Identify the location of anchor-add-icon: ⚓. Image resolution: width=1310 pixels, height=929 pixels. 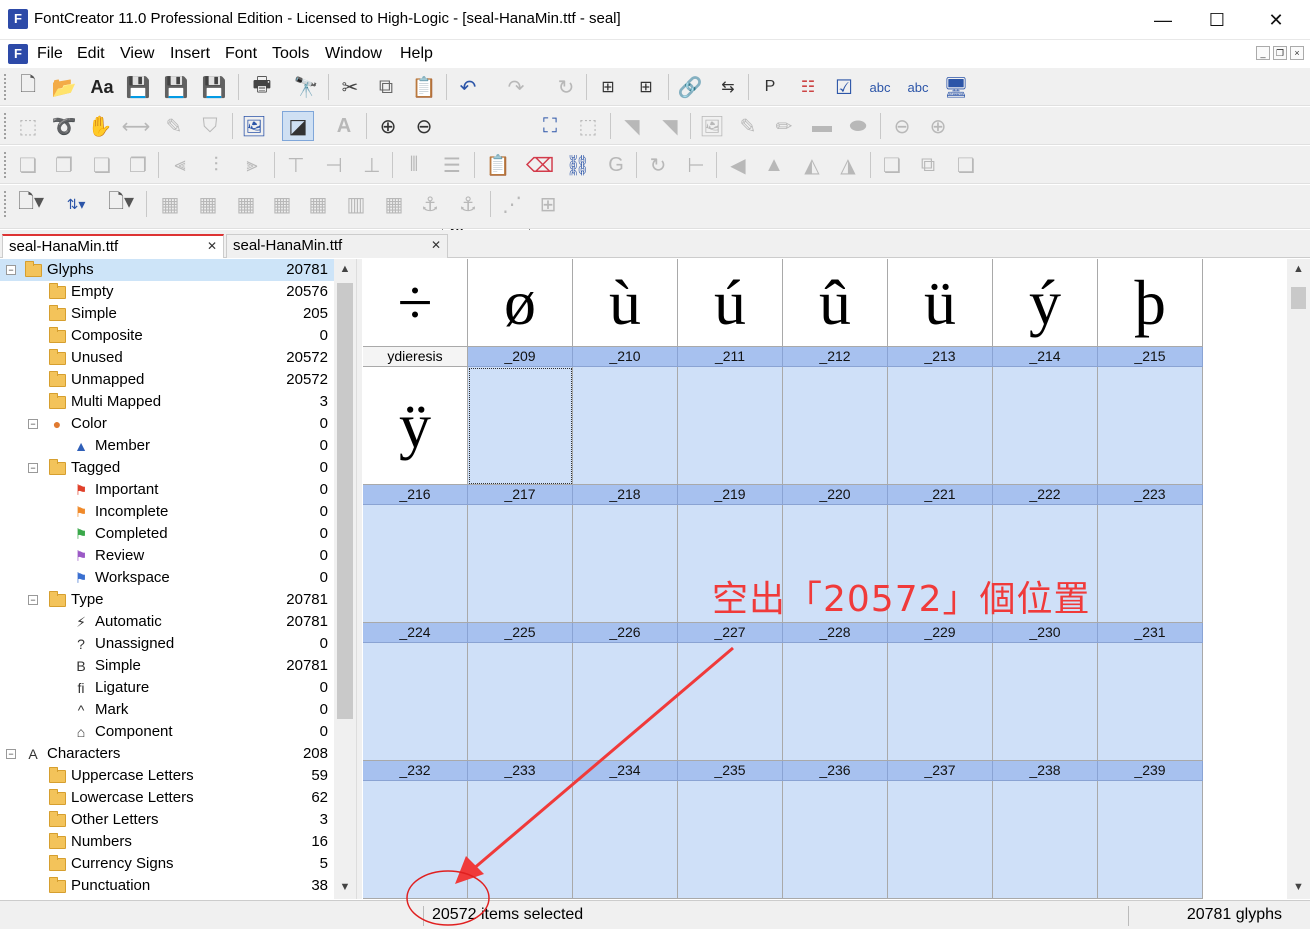
(468, 204).